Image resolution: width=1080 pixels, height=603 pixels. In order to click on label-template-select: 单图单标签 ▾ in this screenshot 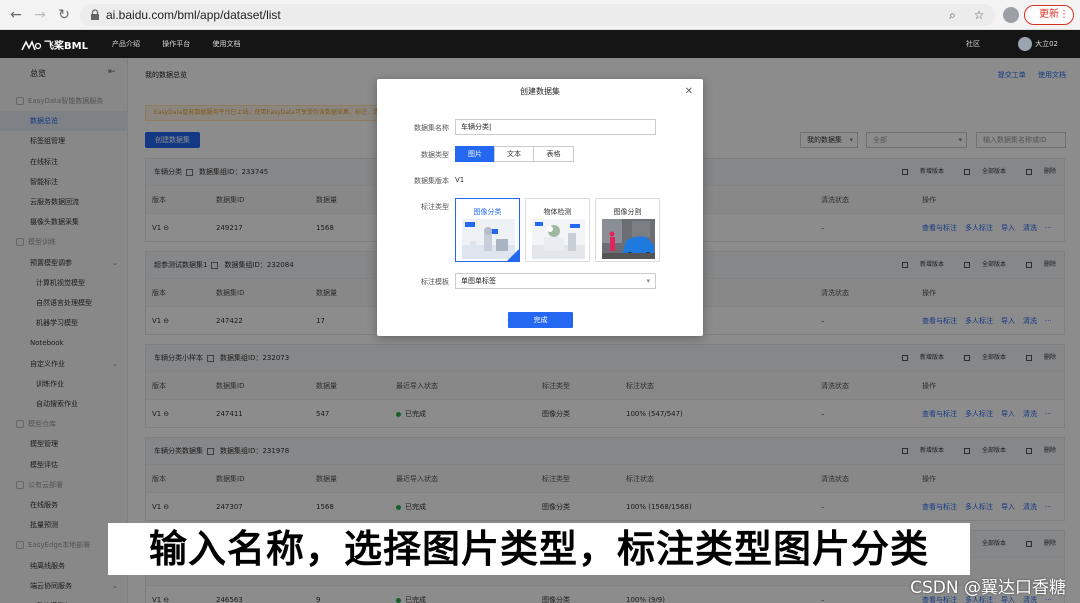, I will do `click(555, 281)`.